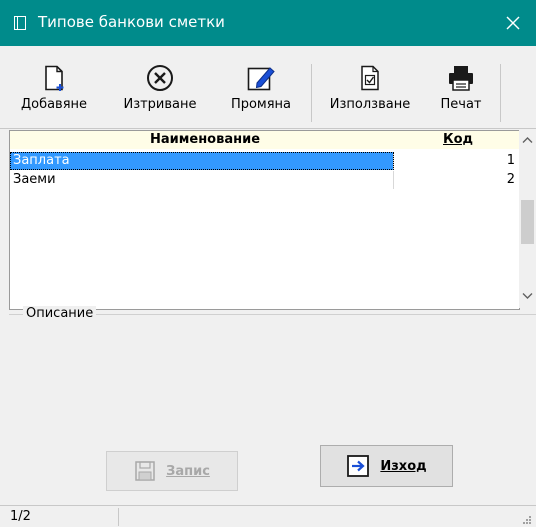  What do you see at coordinates (268, 23) in the screenshot?
I see `title-bar: Типове банкови сметки` at bounding box center [268, 23].